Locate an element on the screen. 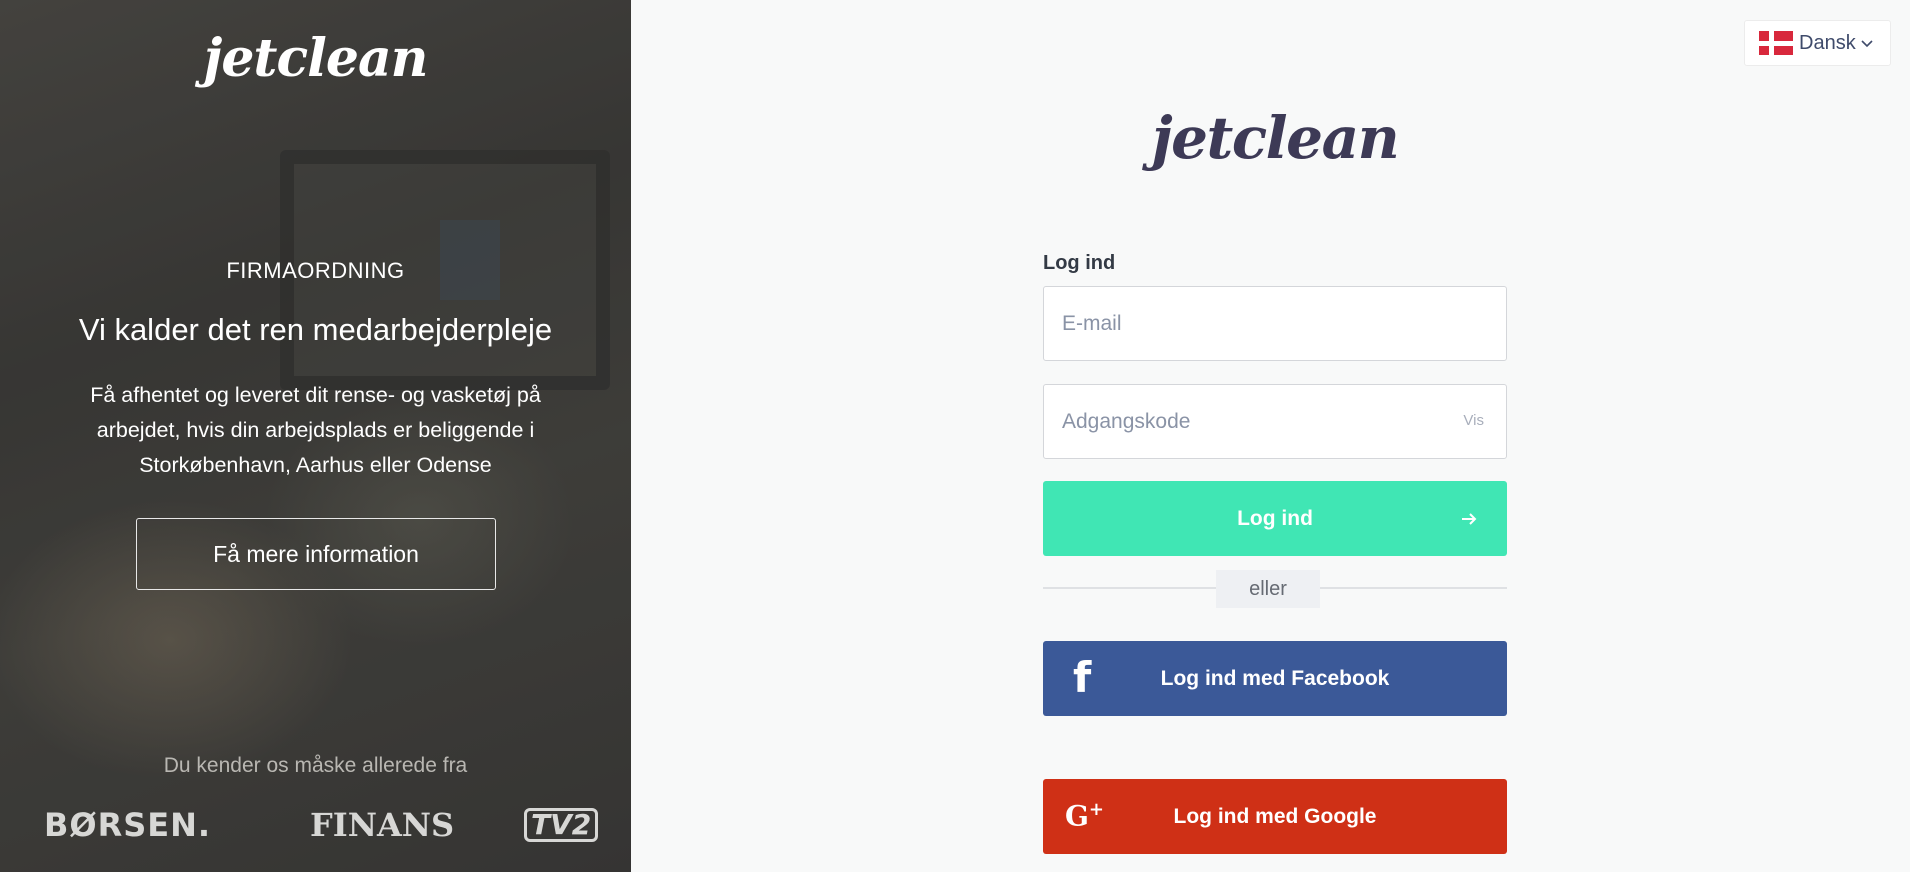 The height and width of the screenshot is (872, 1910). google-button-label: Log ind med Google is located at coordinates (1275, 816).